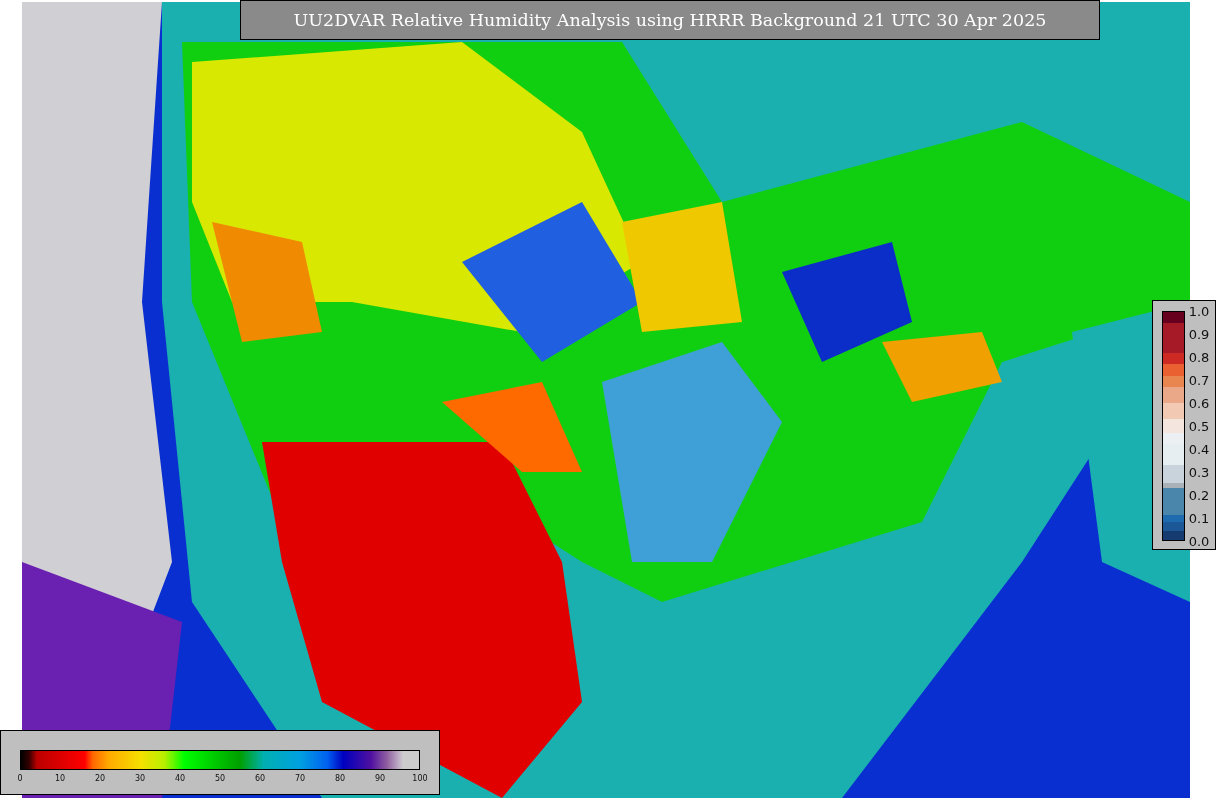 The width and height of the screenshot is (1216, 800). Describe the element at coordinates (380, 778) in the screenshot. I see `tick-label: 90` at that location.